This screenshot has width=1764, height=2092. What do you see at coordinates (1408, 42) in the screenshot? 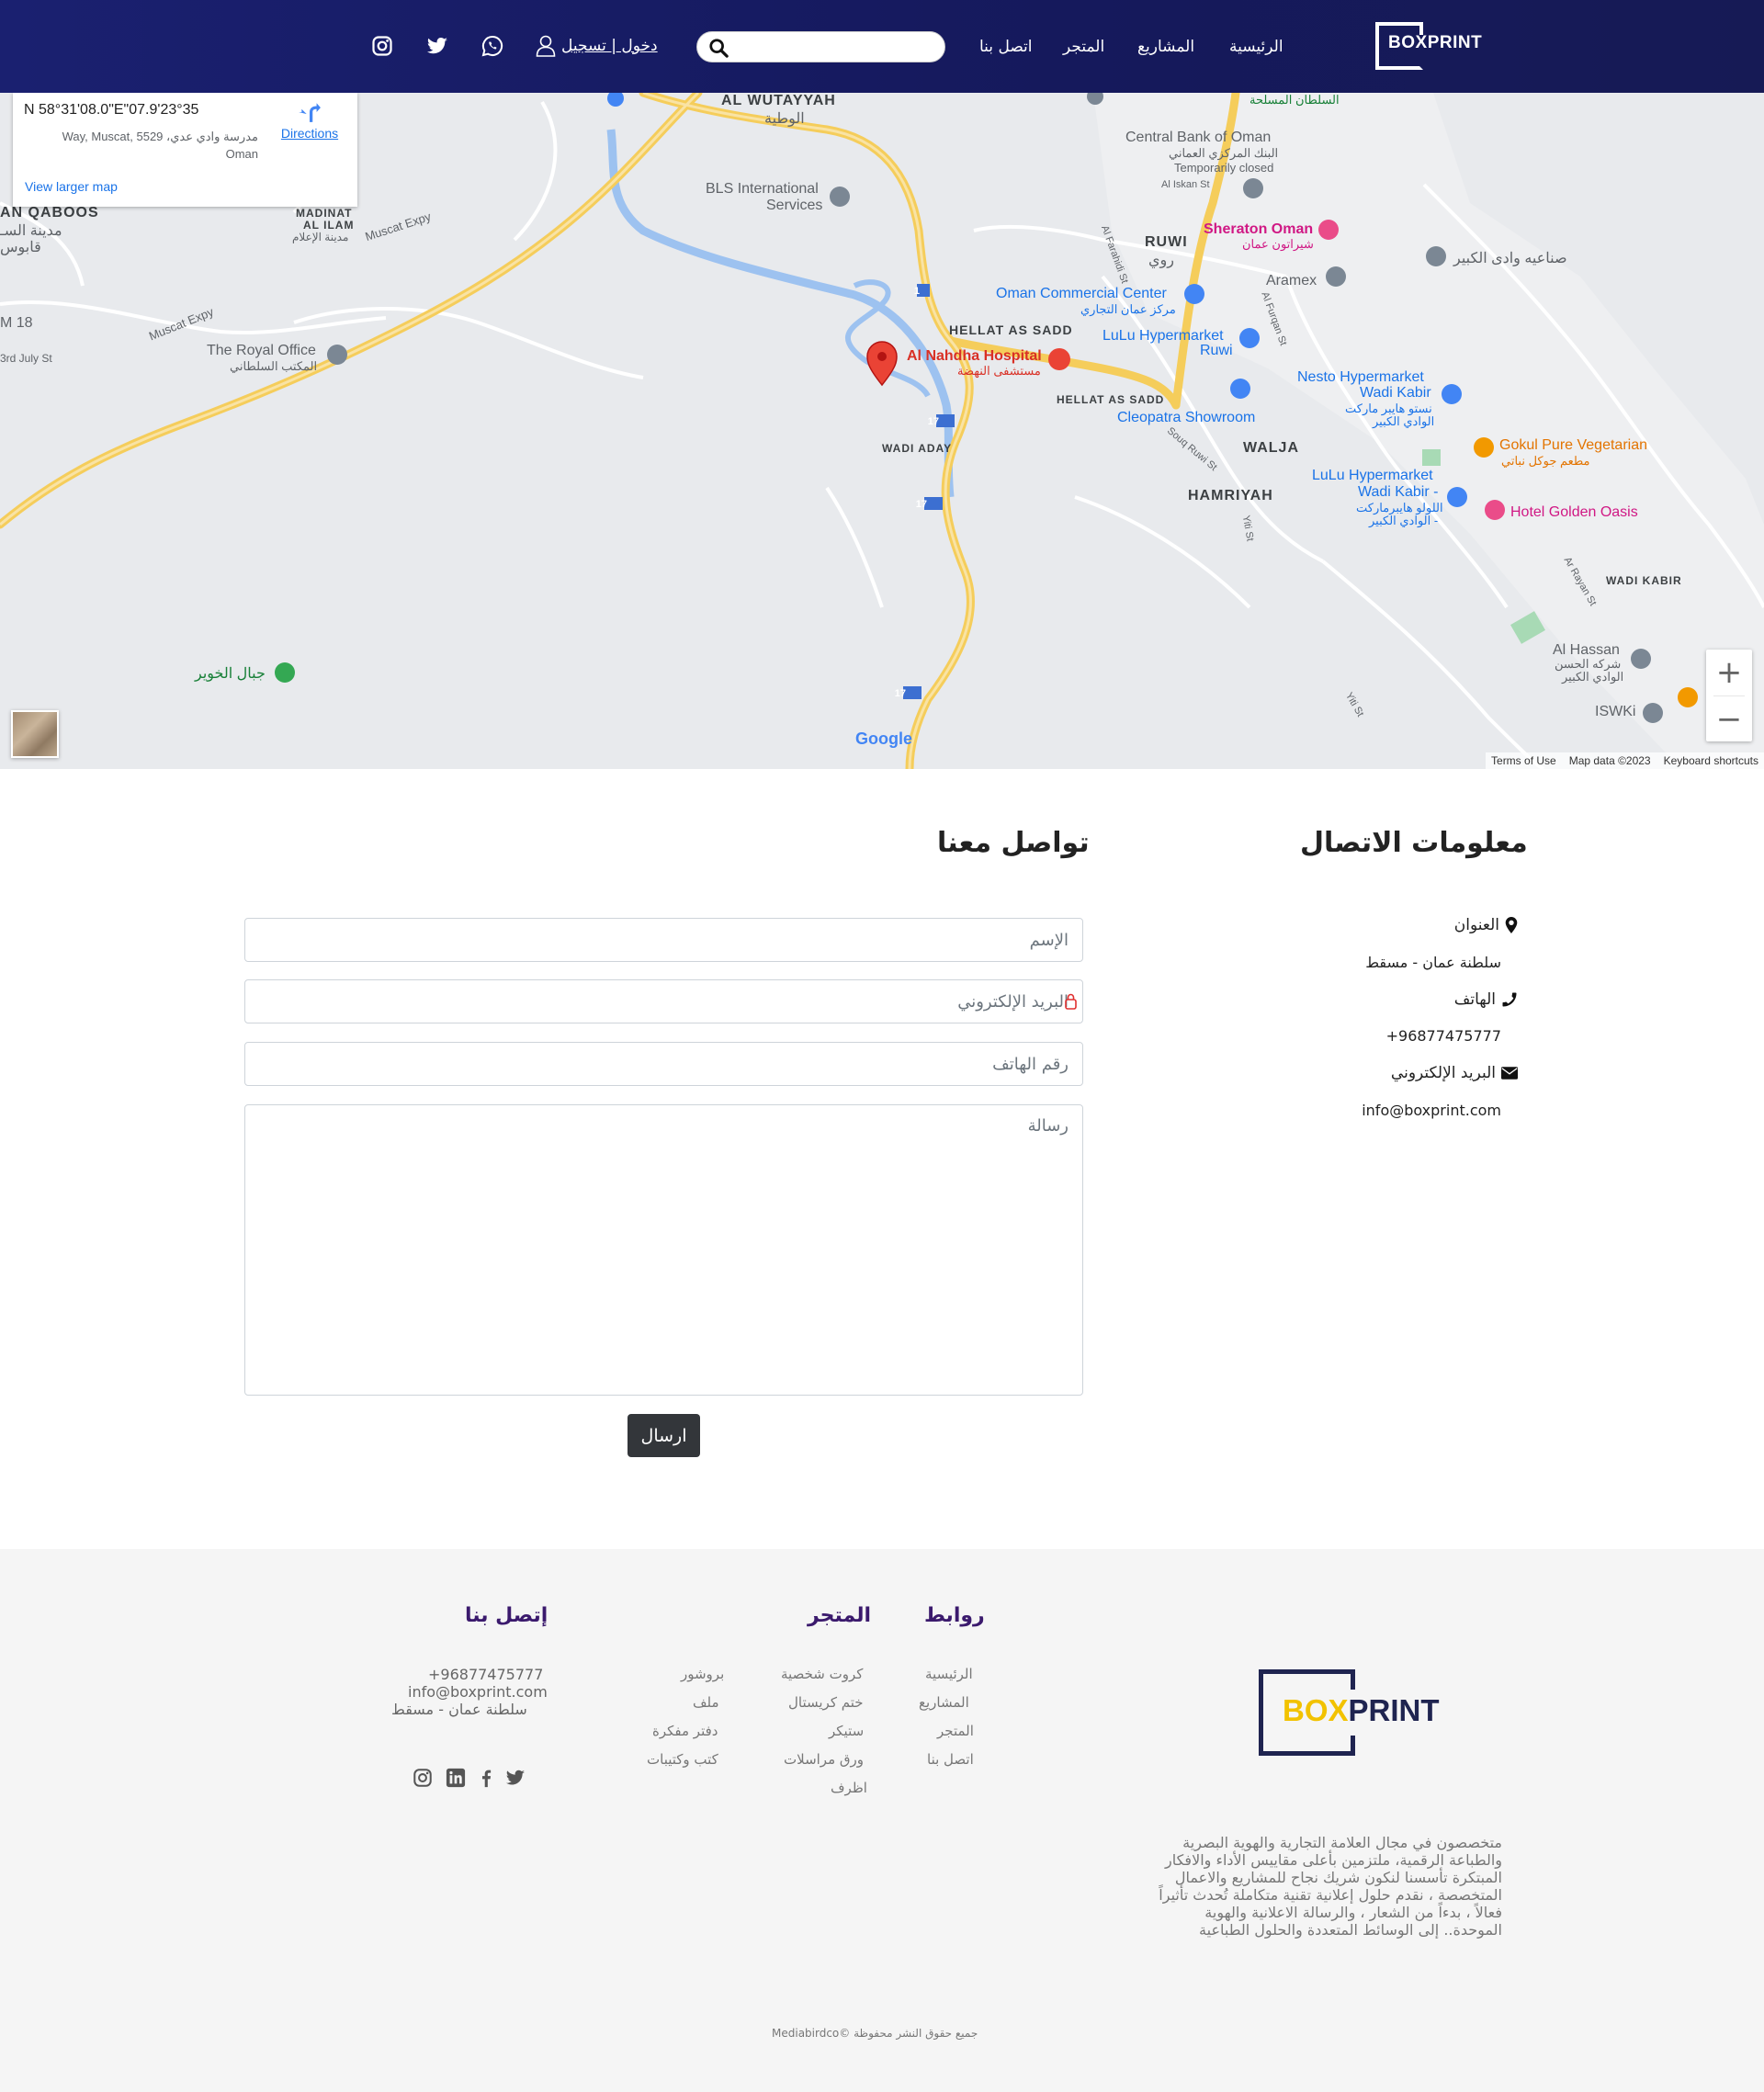
I see `logo-box-text: BOX` at bounding box center [1408, 42].